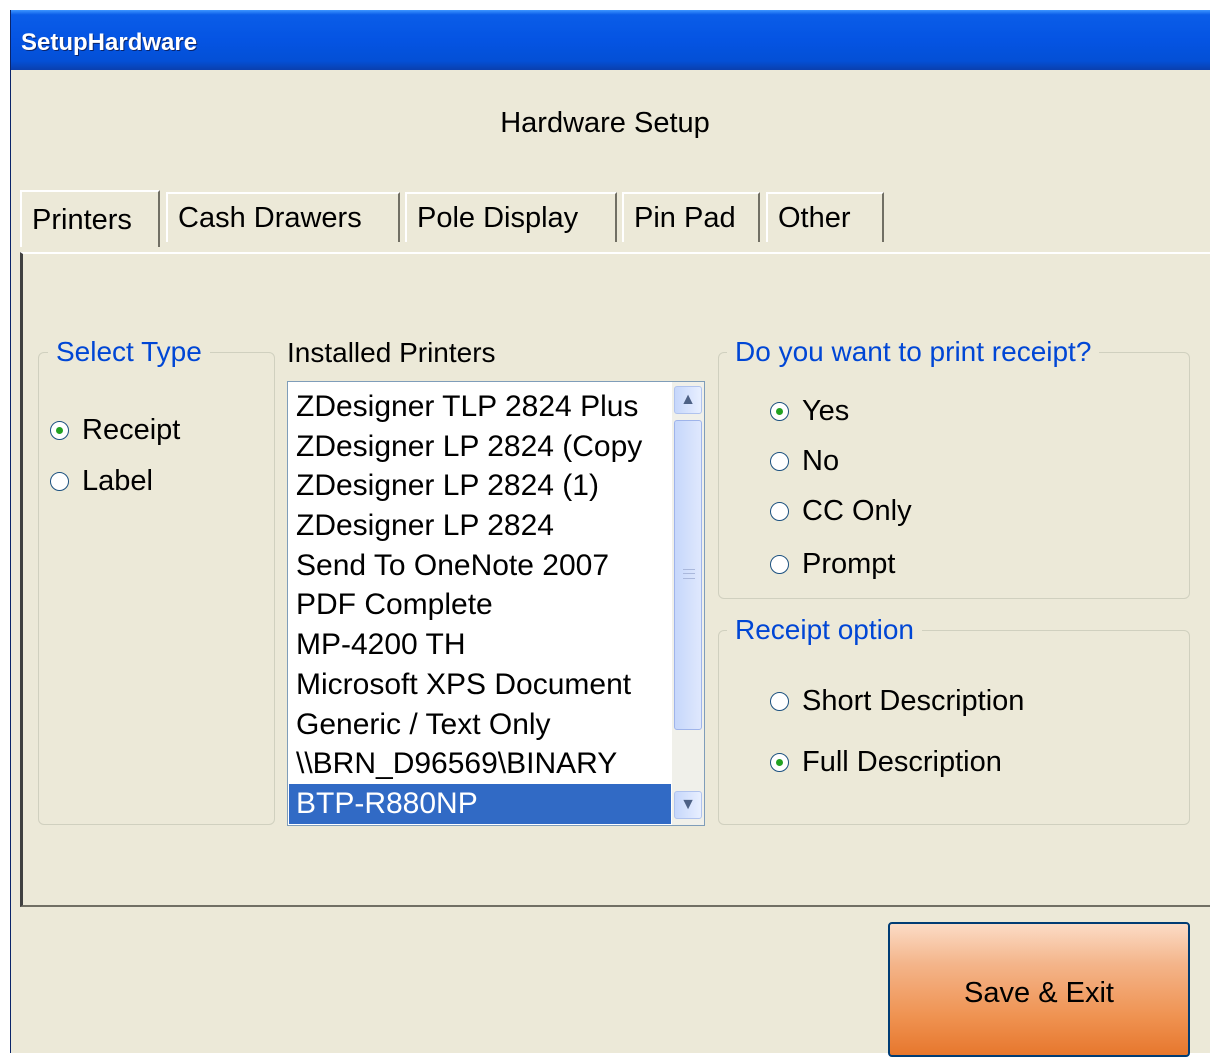 The width and height of the screenshot is (1210, 1057). What do you see at coordinates (480, 605) in the screenshot?
I see `printer-list-item: PDF Complete` at bounding box center [480, 605].